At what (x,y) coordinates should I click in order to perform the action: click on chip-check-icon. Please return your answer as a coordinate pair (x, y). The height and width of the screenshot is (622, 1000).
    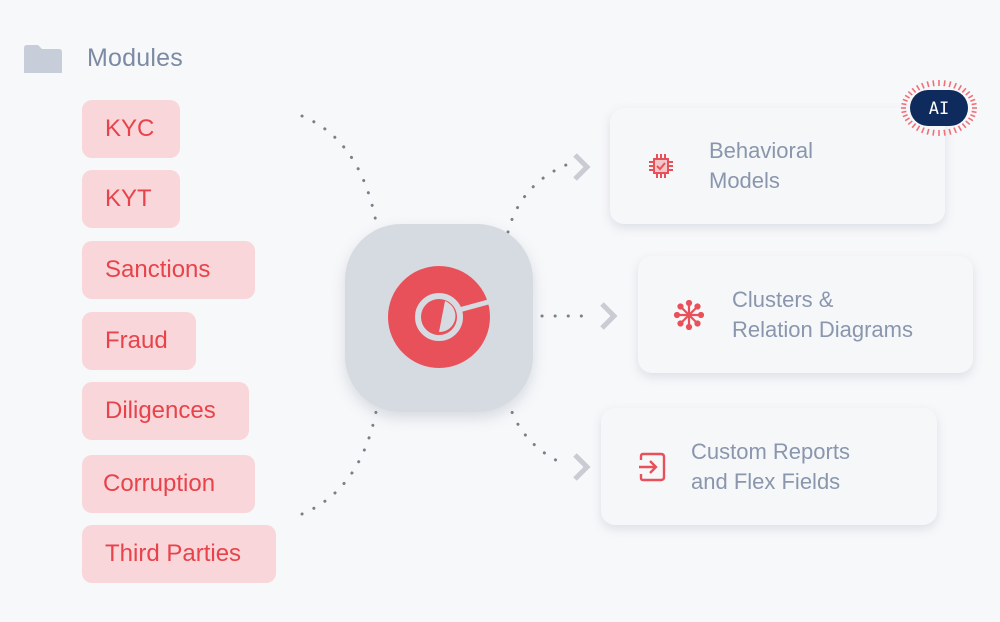
    Looking at the image, I should click on (661, 166).